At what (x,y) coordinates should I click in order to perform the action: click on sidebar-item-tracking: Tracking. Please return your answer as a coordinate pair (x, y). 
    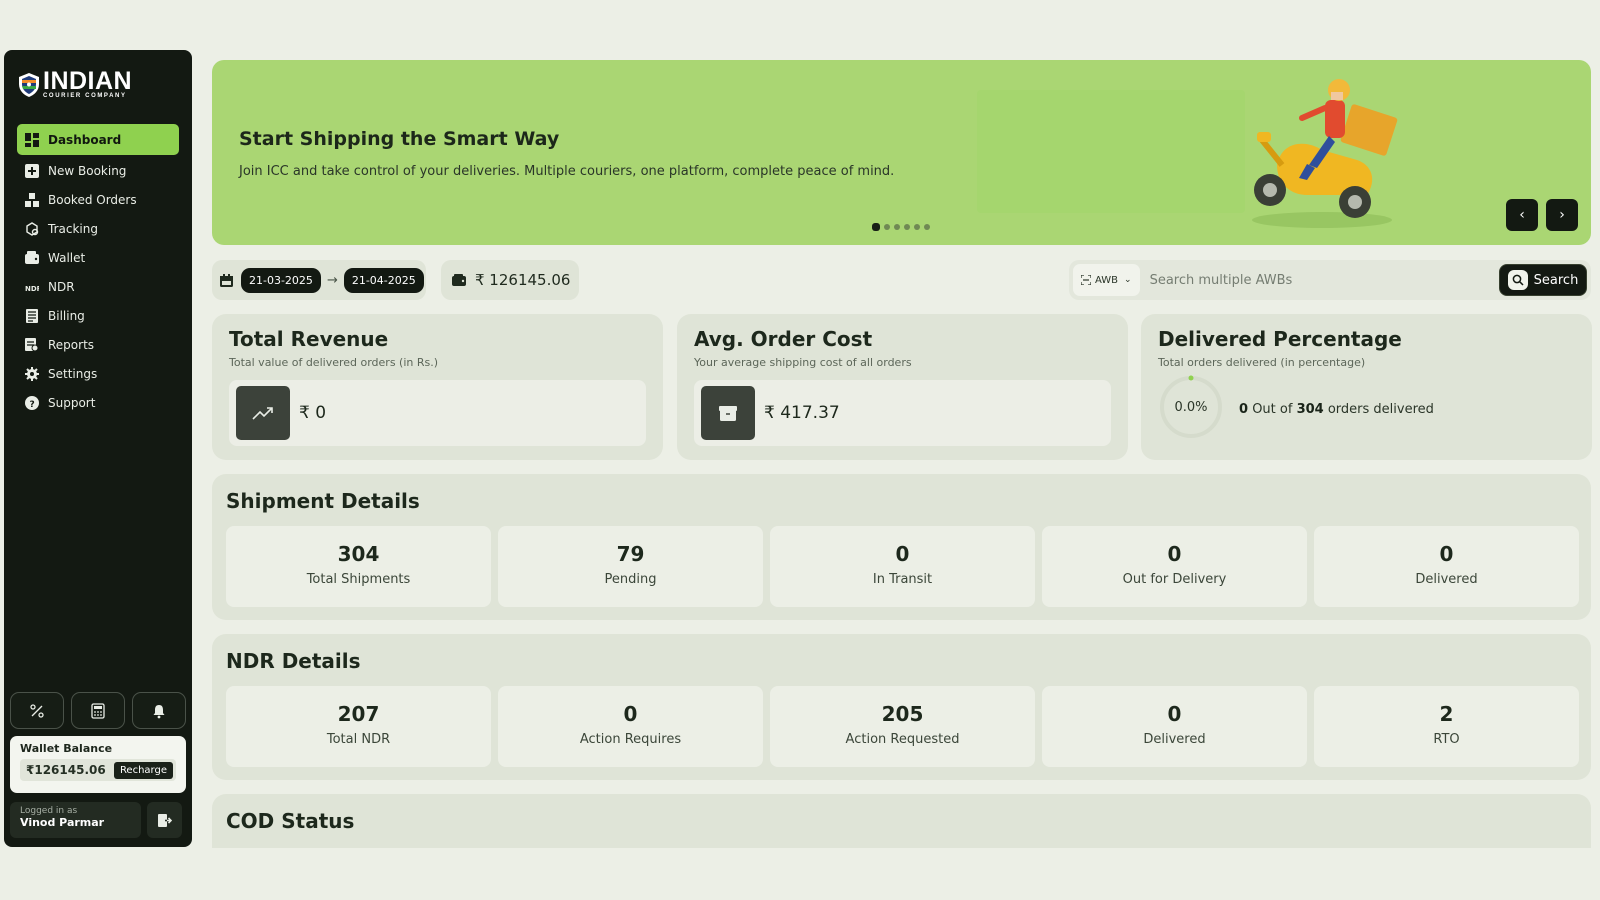
    Looking at the image, I should click on (98, 229).